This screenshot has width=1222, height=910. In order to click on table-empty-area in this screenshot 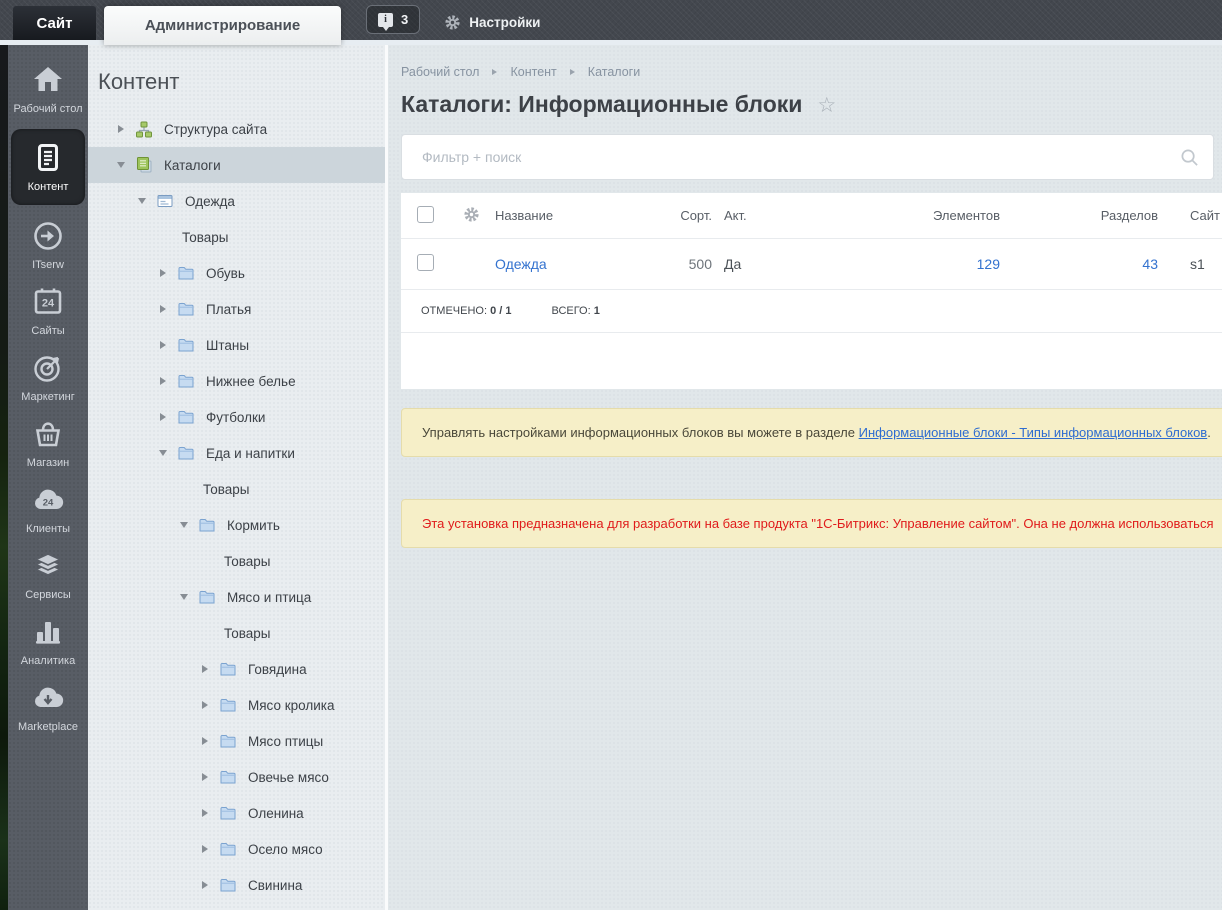, I will do `click(811, 361)`.